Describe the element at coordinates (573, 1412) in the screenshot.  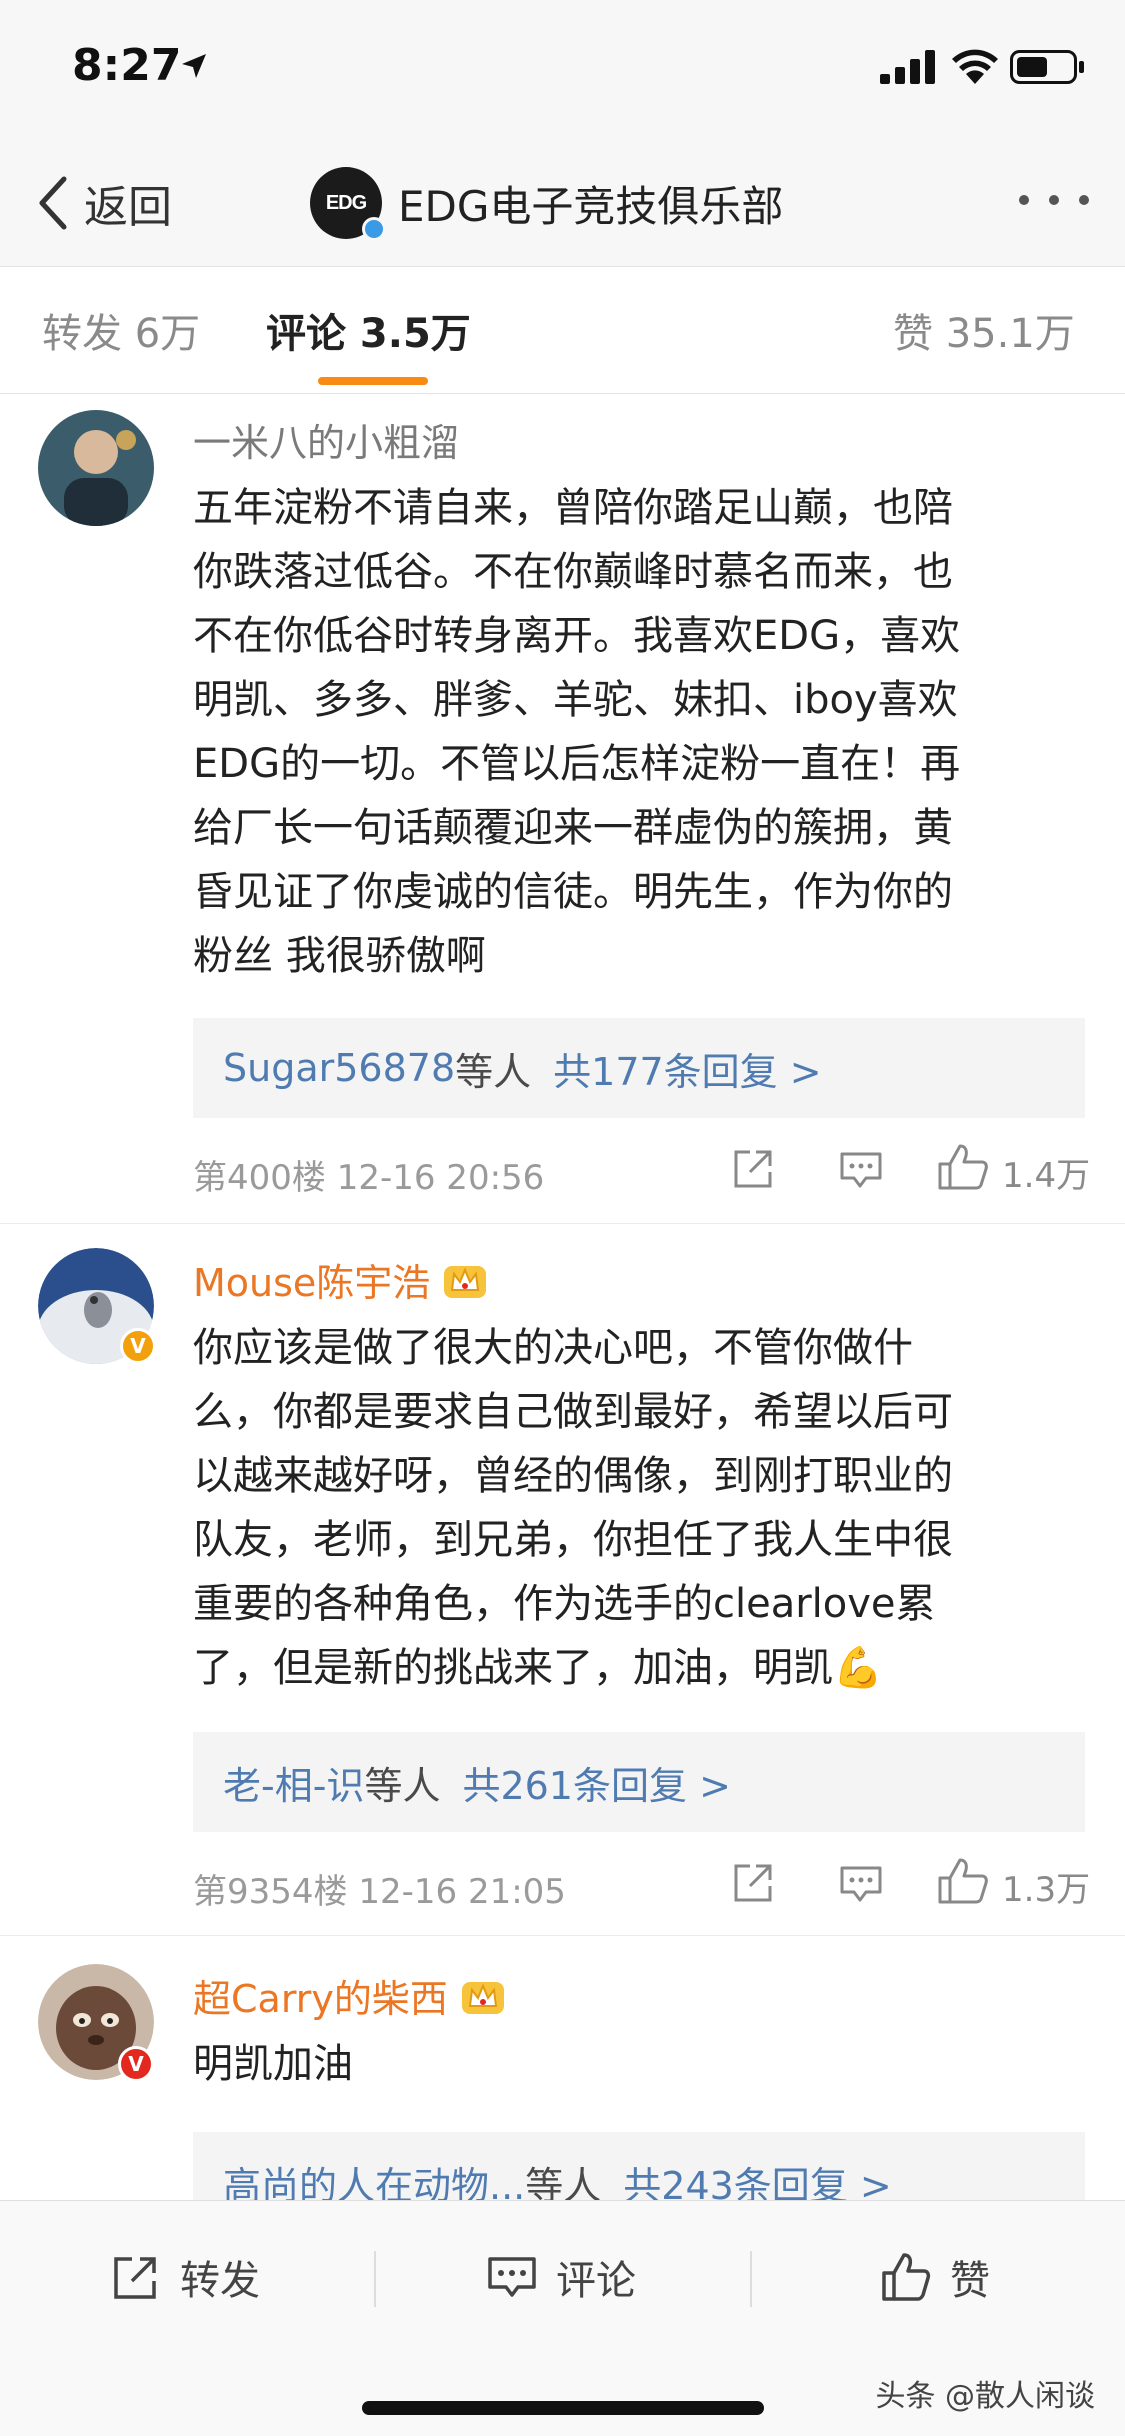
I see `comment-line: 么，你都是要求自己做到最好，希望以后可` at that location.